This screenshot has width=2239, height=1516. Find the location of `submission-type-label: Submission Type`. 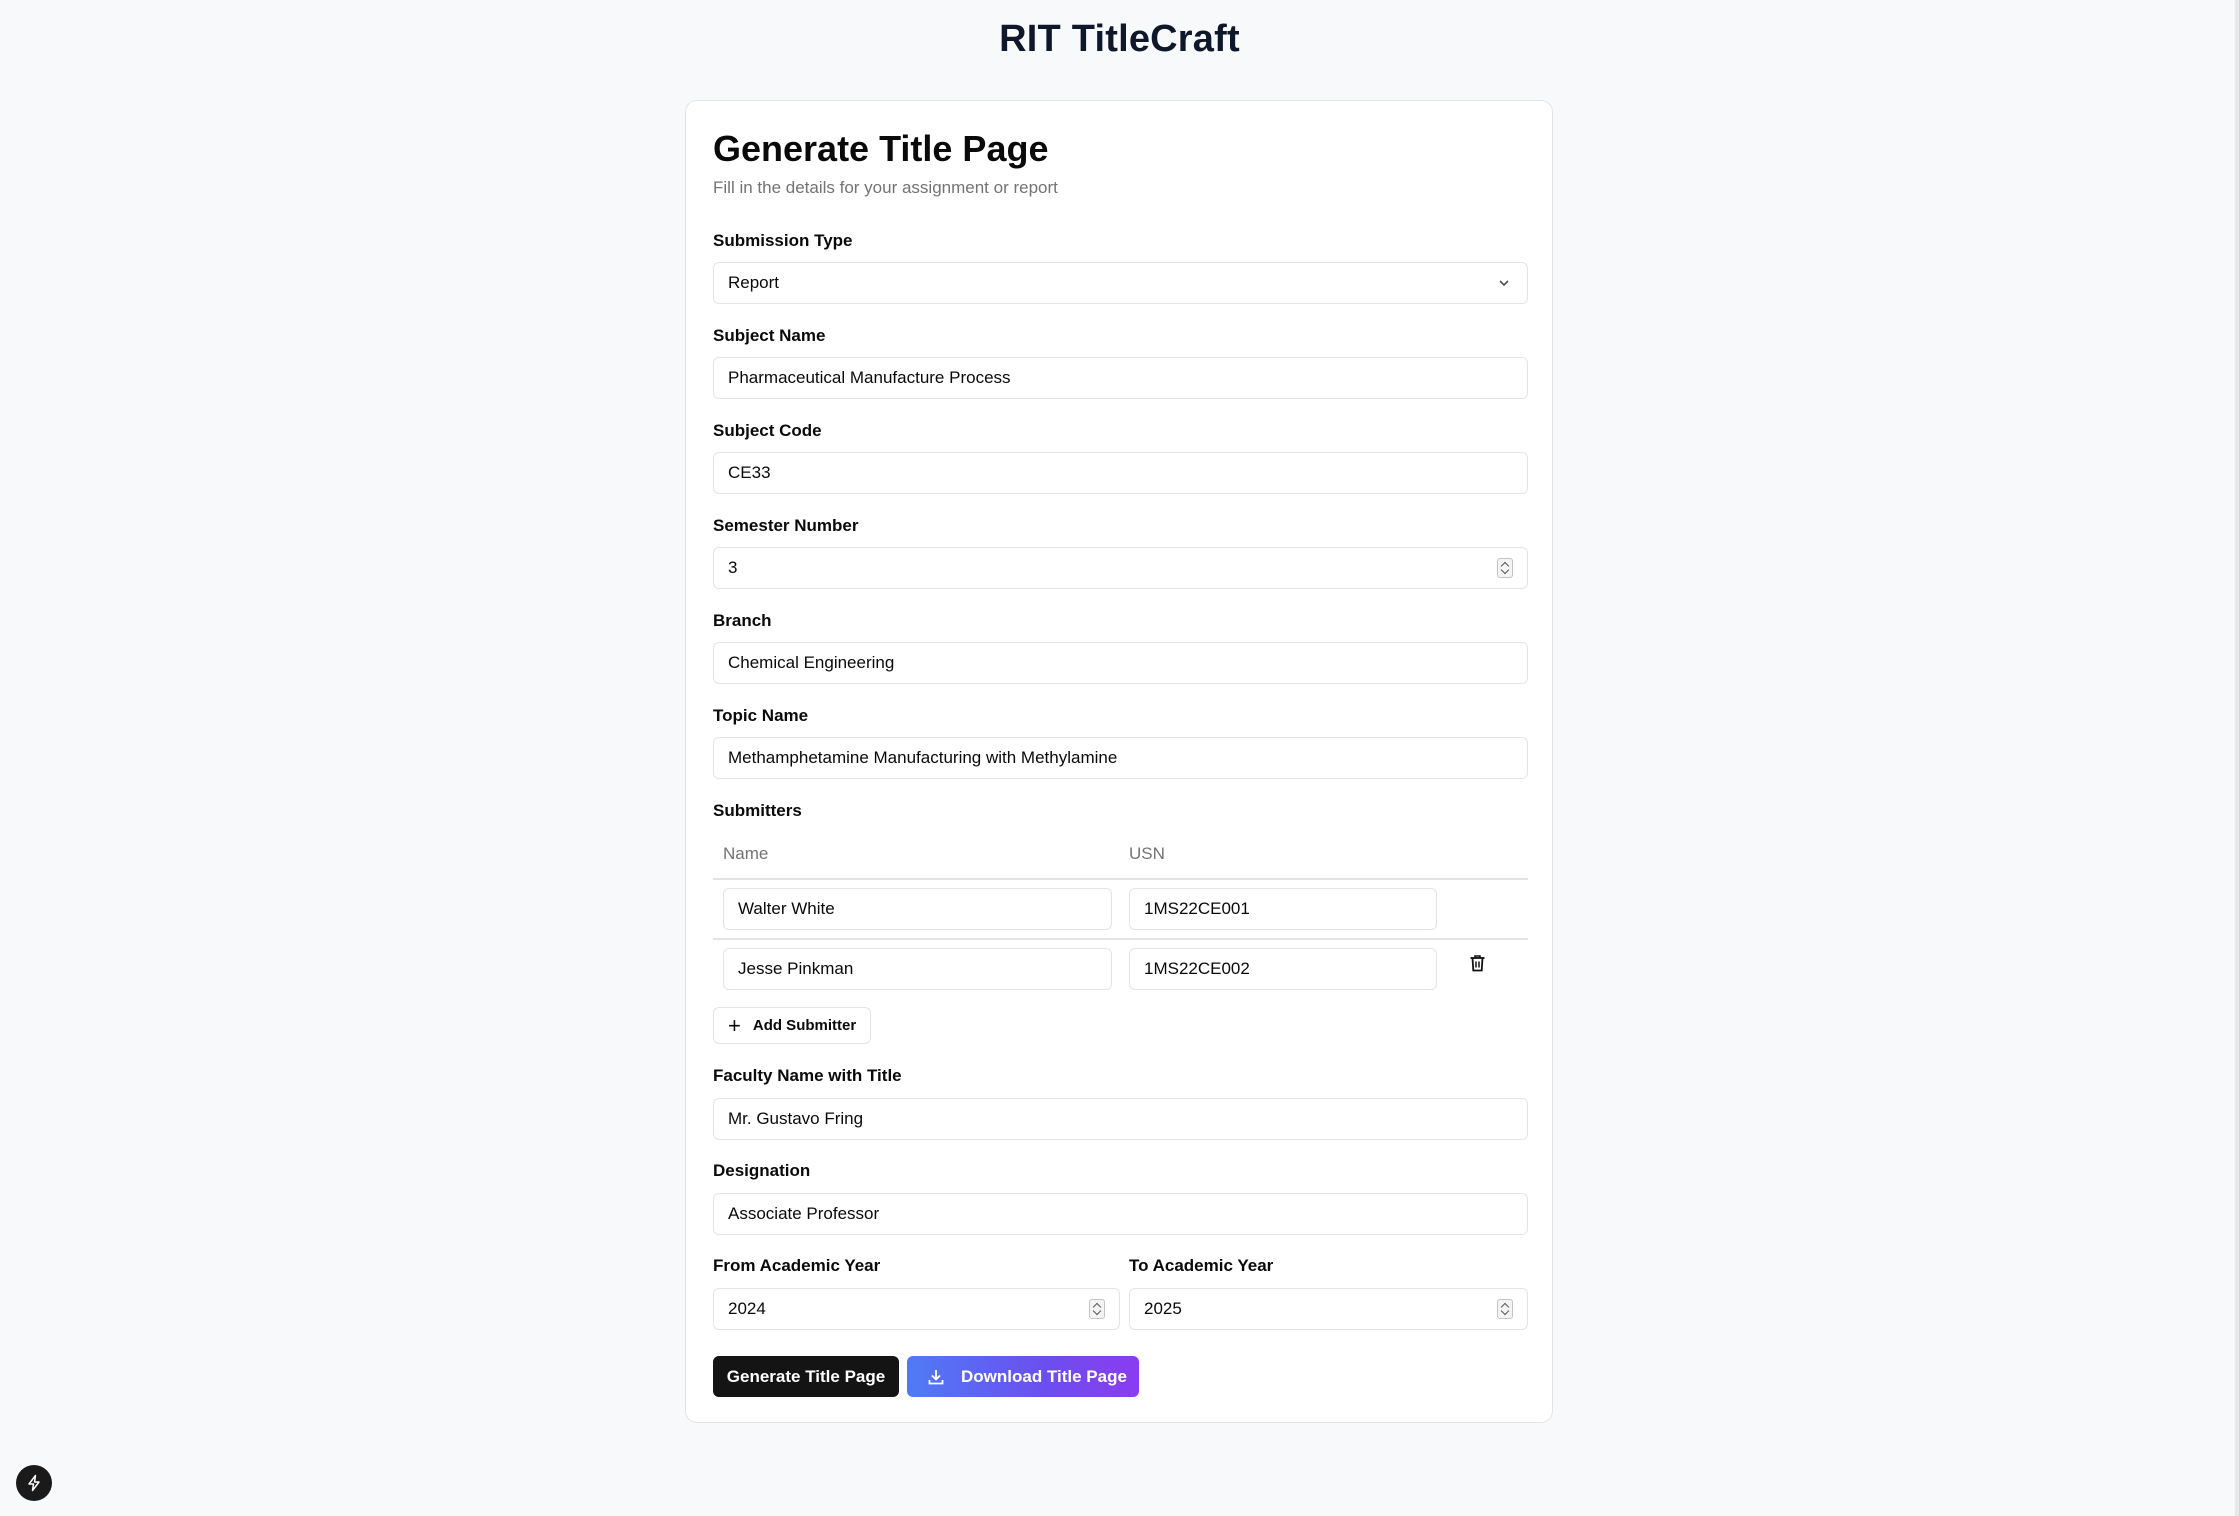

submission-type-label: Submission Type is located at coordinates (783, 240).